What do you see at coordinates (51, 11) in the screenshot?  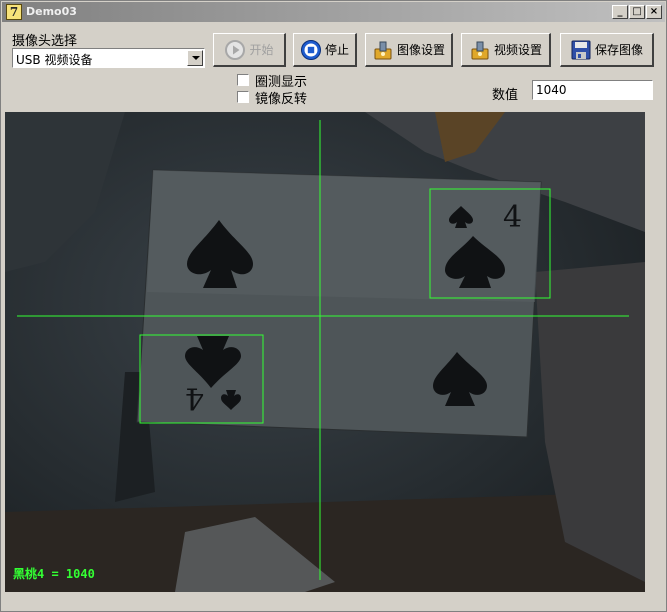 I see `window-title: Demo03` at bounding box center [51, 11].